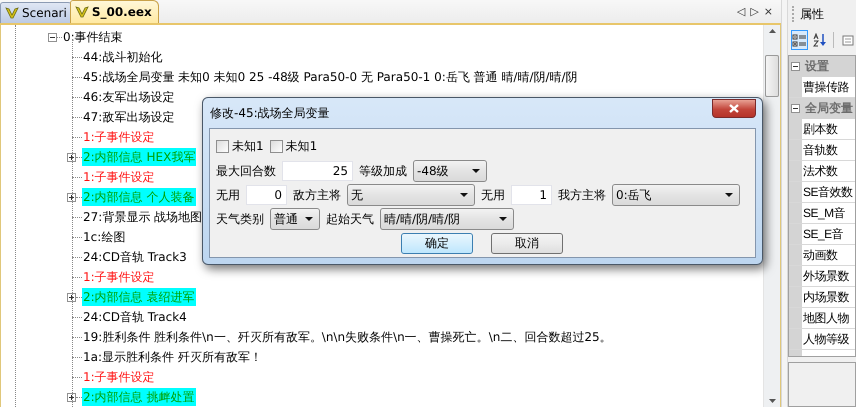 The width and height of the screenshot is (856, 407). Describe the element at coordinates (848, 40) in the screenshot. I see `page-icon` at that location.